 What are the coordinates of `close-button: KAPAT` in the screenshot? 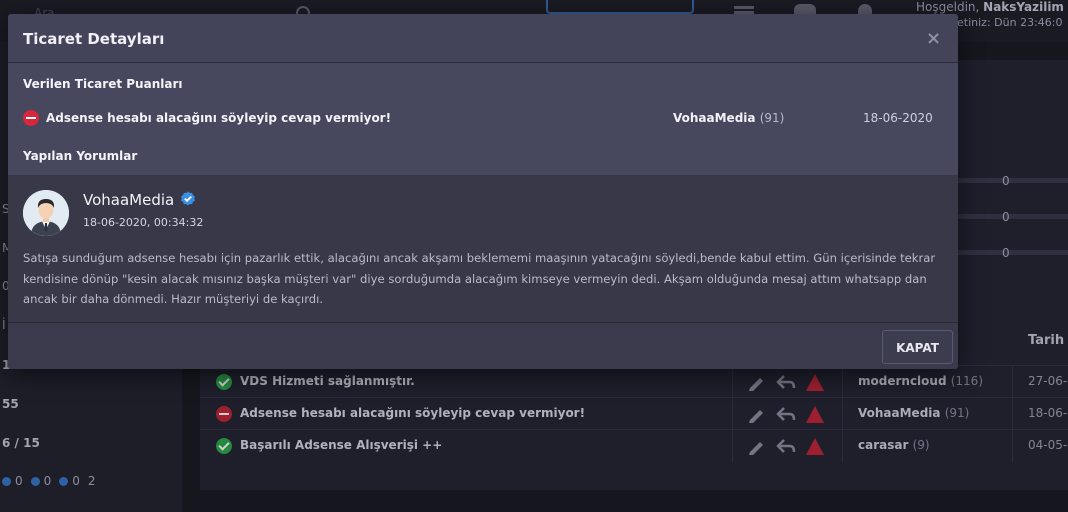 It's located at (917, 347).